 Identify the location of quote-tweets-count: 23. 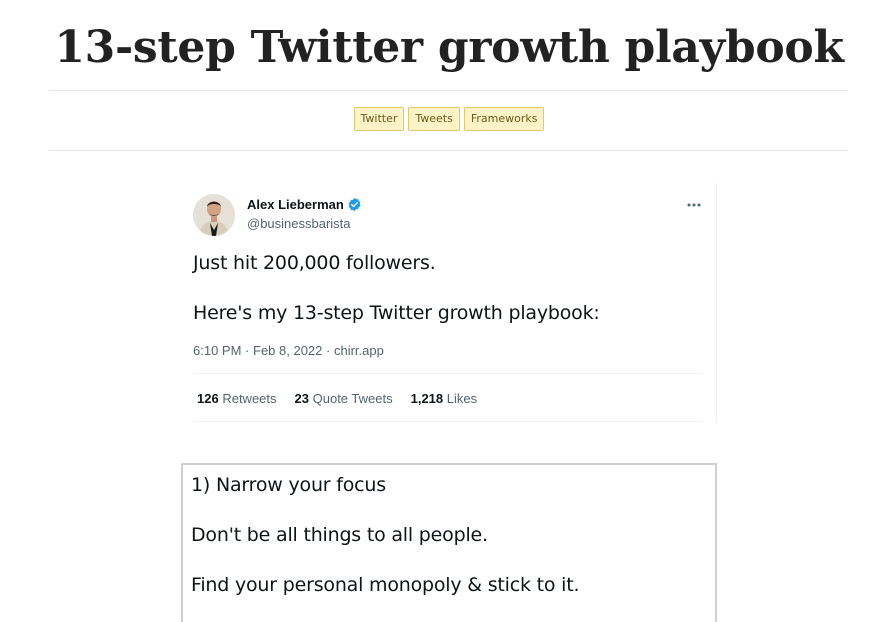
(301, 398).